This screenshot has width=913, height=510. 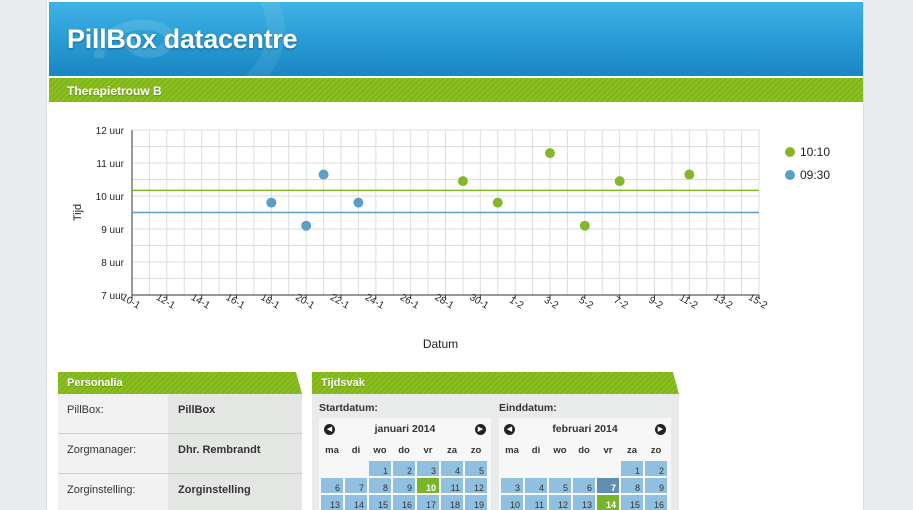 What do you see at coordinates (112, 263) in the screenshot?
I see `y-tick-label: 8 uur` at bounding box center [112, 263].